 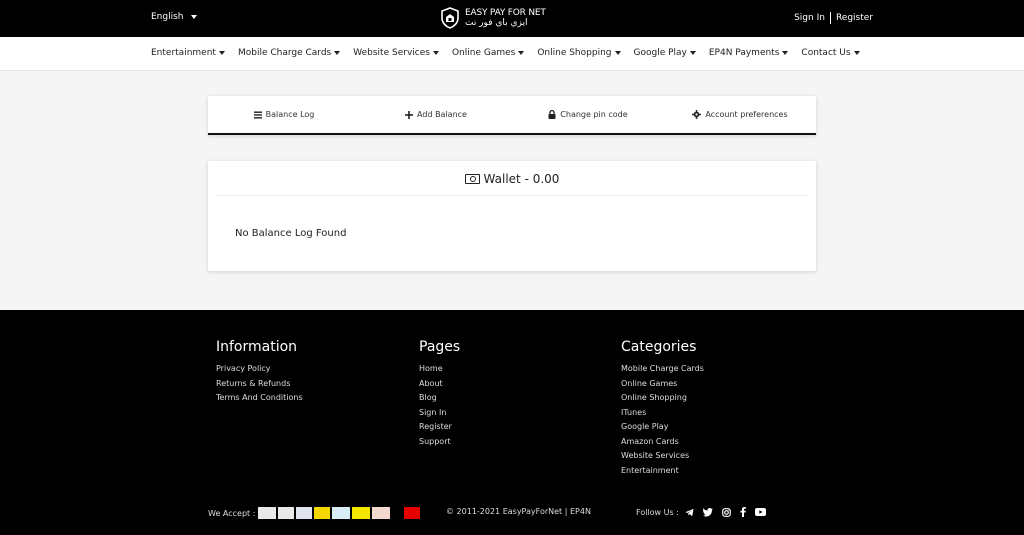 I want to click on language-label: English, so click(x=167, y=17).